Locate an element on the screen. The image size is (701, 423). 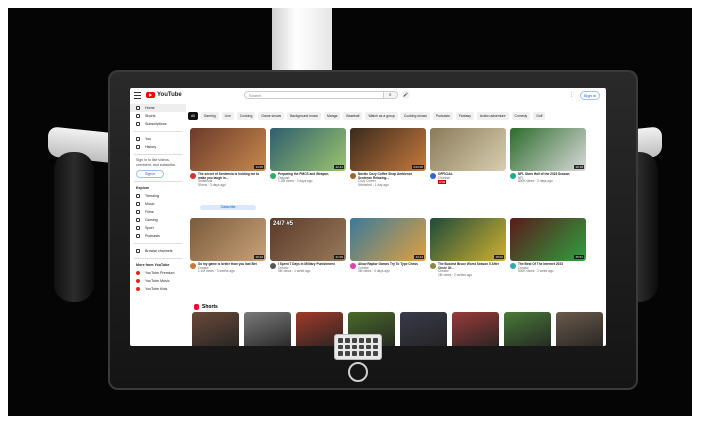
chip-comedy: Comedy is located at coordinates (521, 116).